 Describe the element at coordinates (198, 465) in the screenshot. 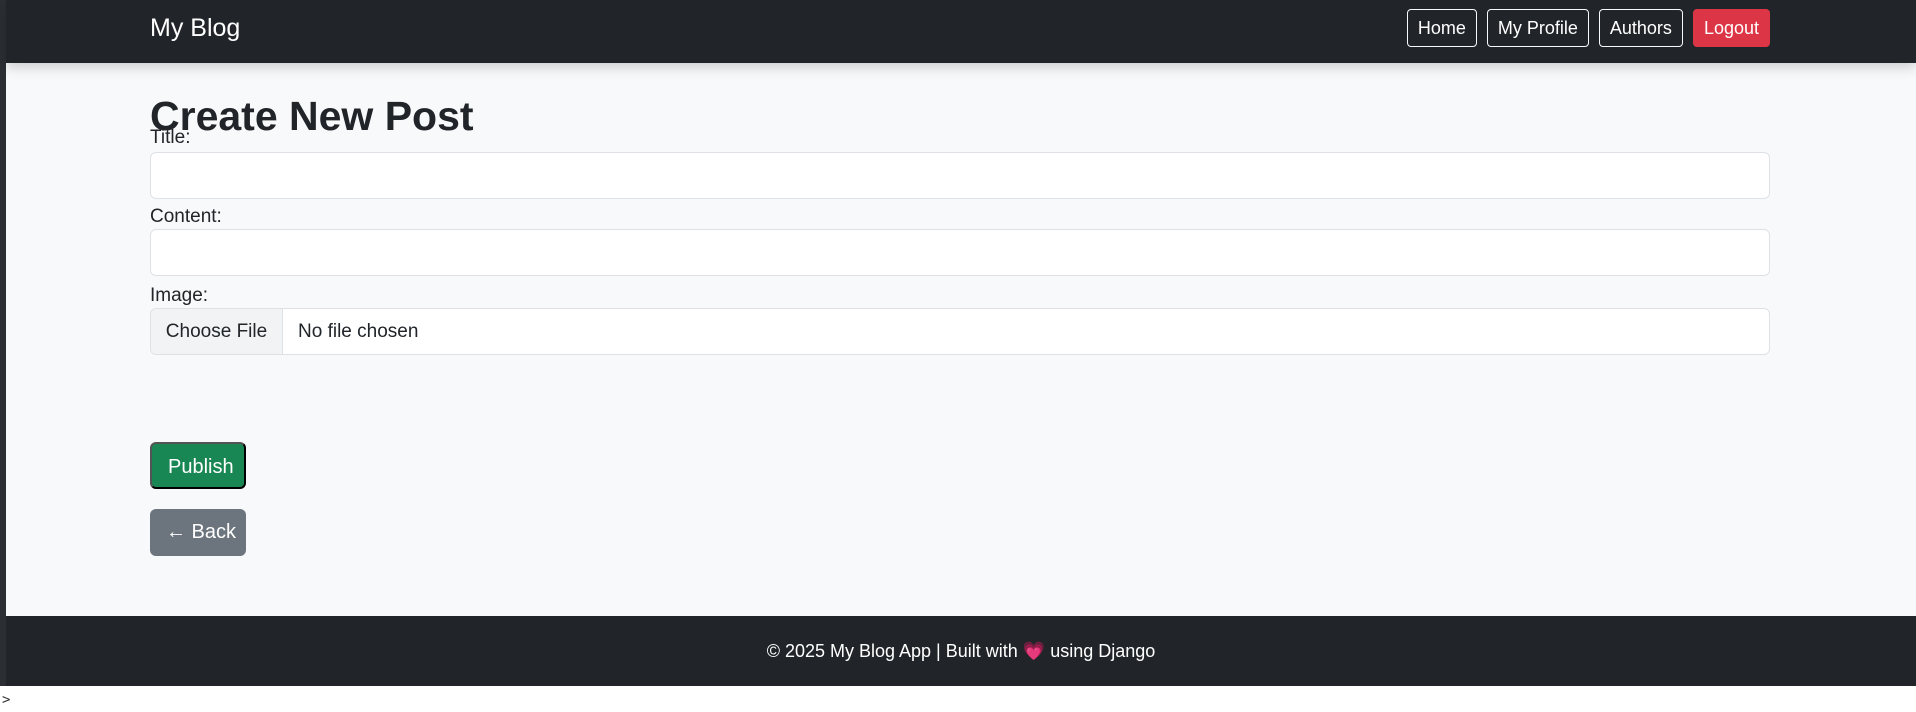

I see `publish-button: Publish` at that location.